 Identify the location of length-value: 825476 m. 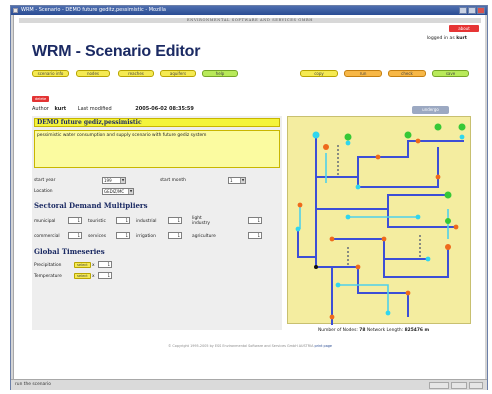
(417, 330).